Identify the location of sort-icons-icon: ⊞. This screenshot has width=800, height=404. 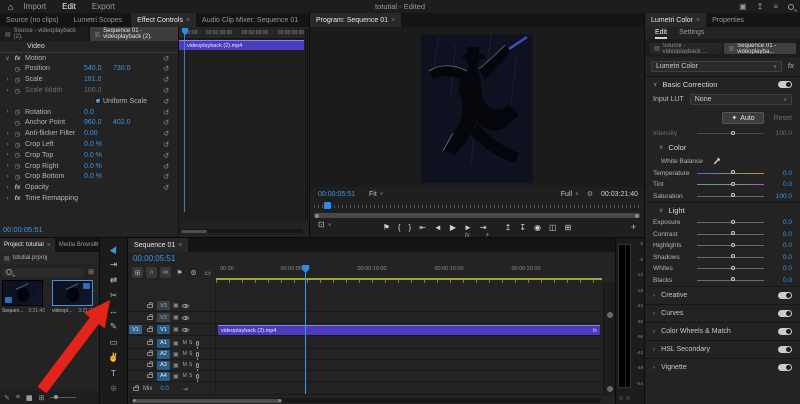
(42, 398).